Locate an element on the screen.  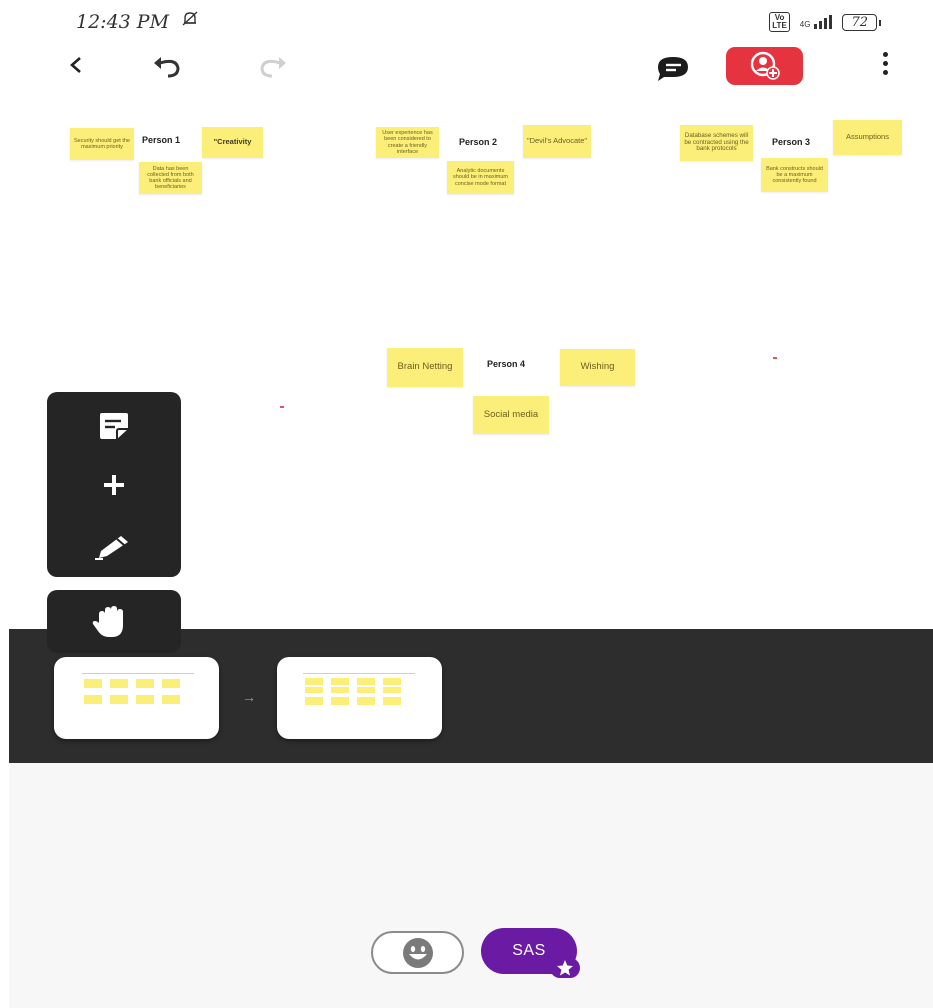
undo-button is located at coordinates (168, 67).